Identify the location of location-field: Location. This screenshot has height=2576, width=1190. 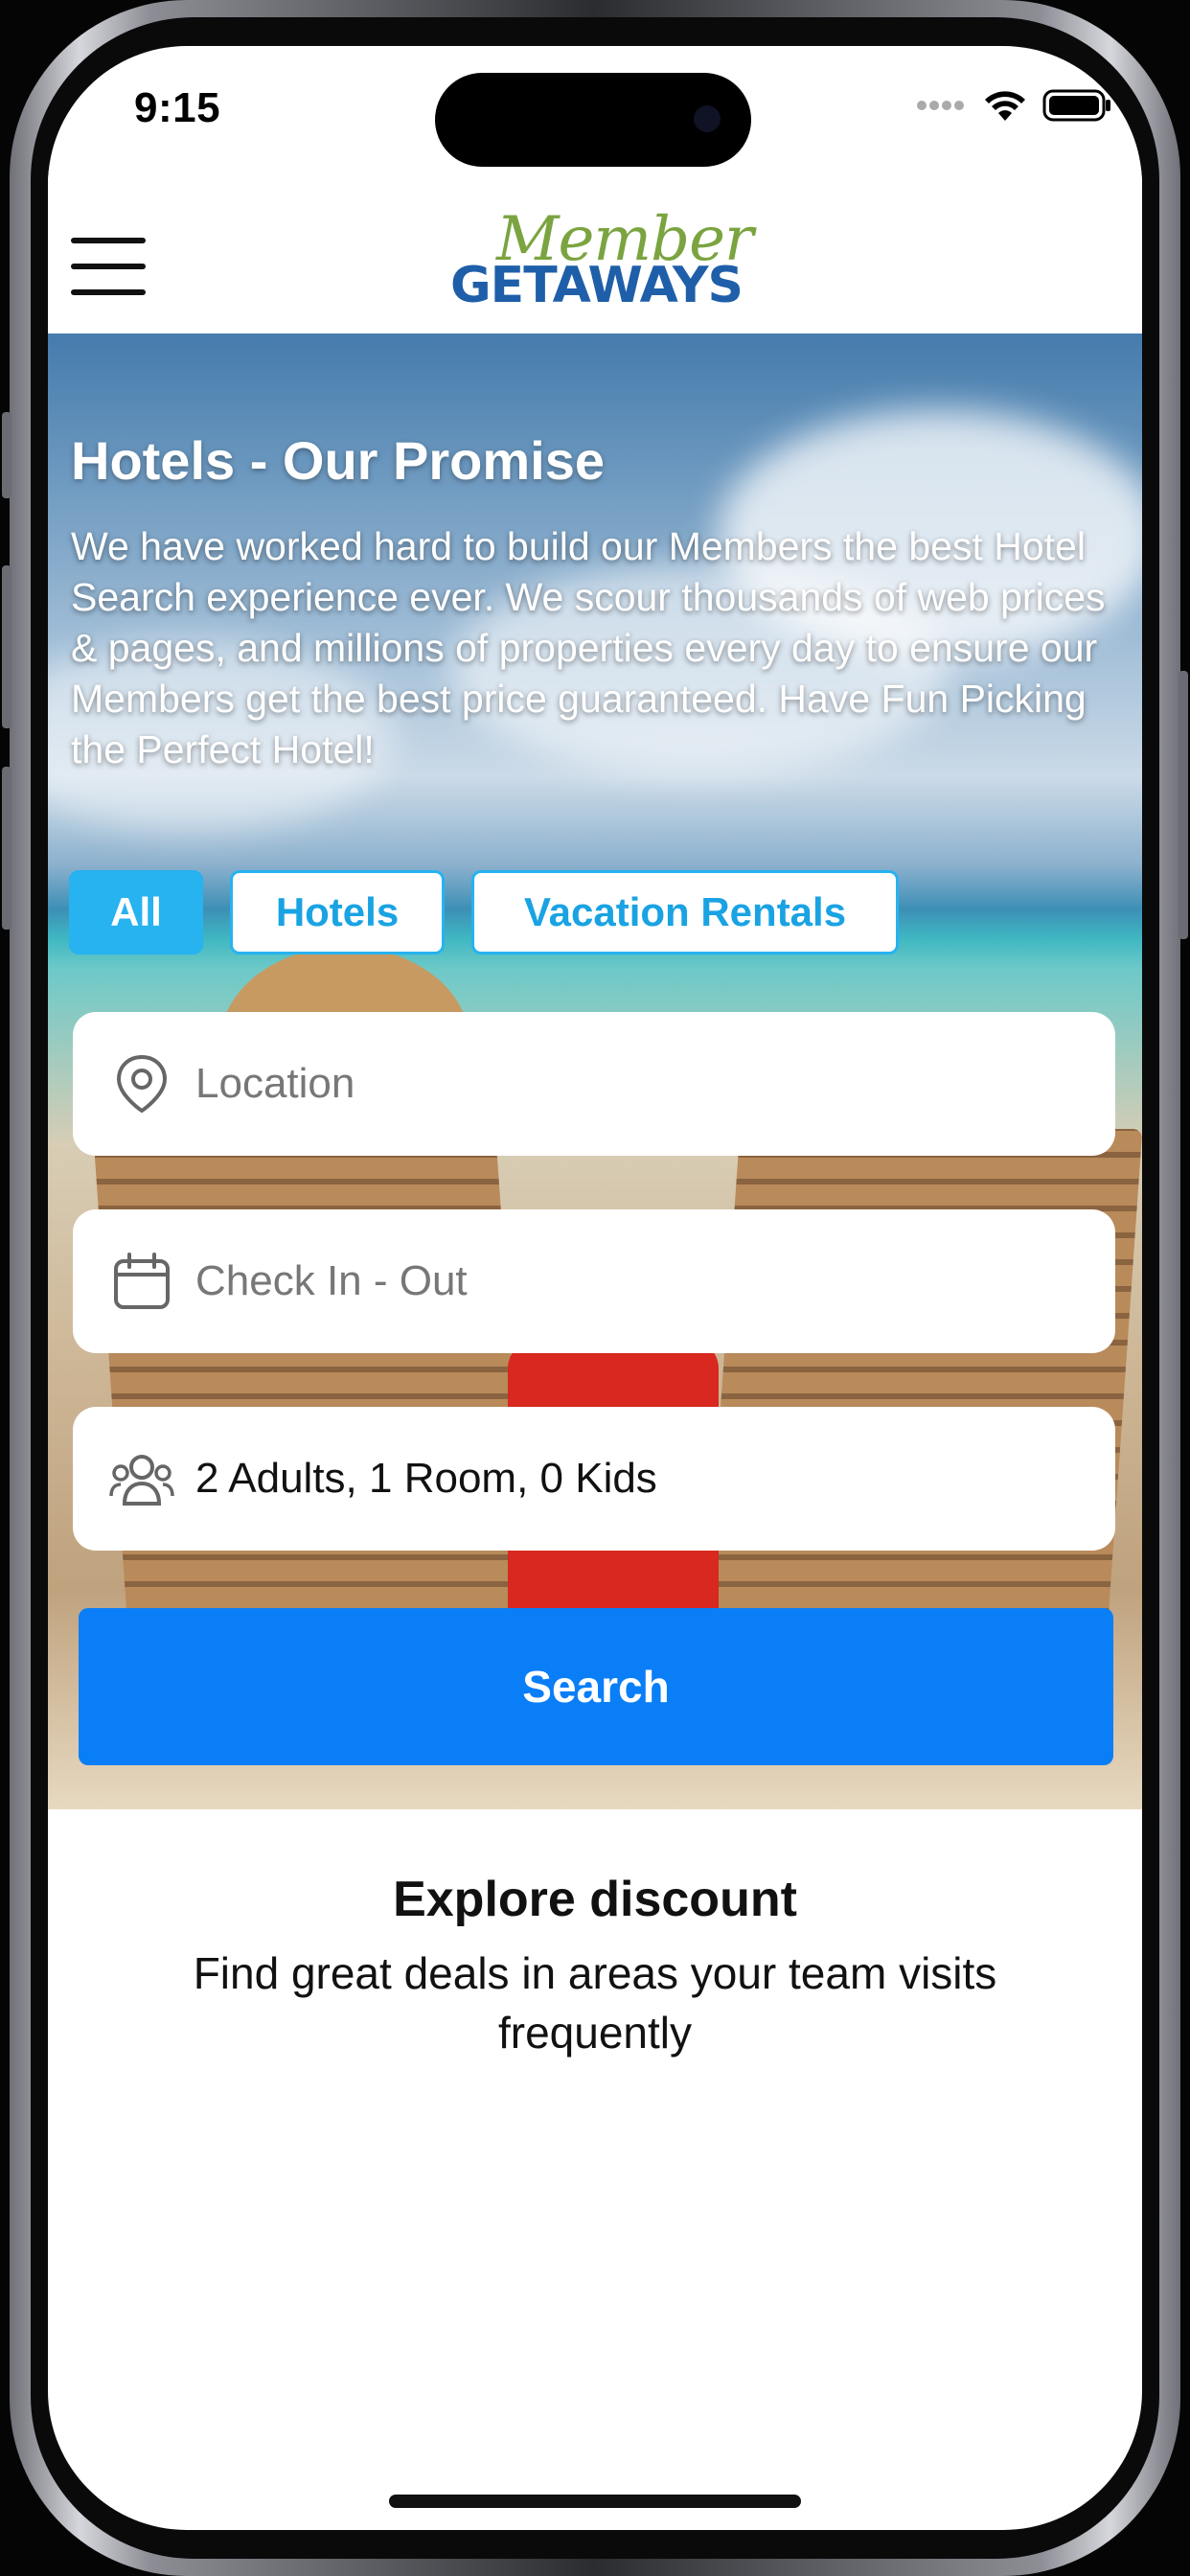
(594, 1084).